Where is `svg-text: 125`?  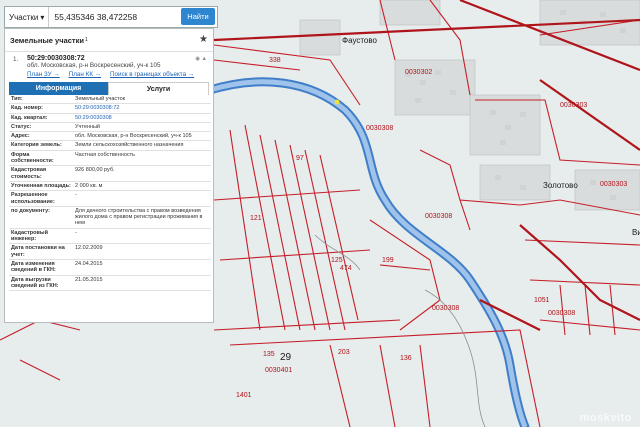 svg-text: 125 is located at coordinates (337, 260).